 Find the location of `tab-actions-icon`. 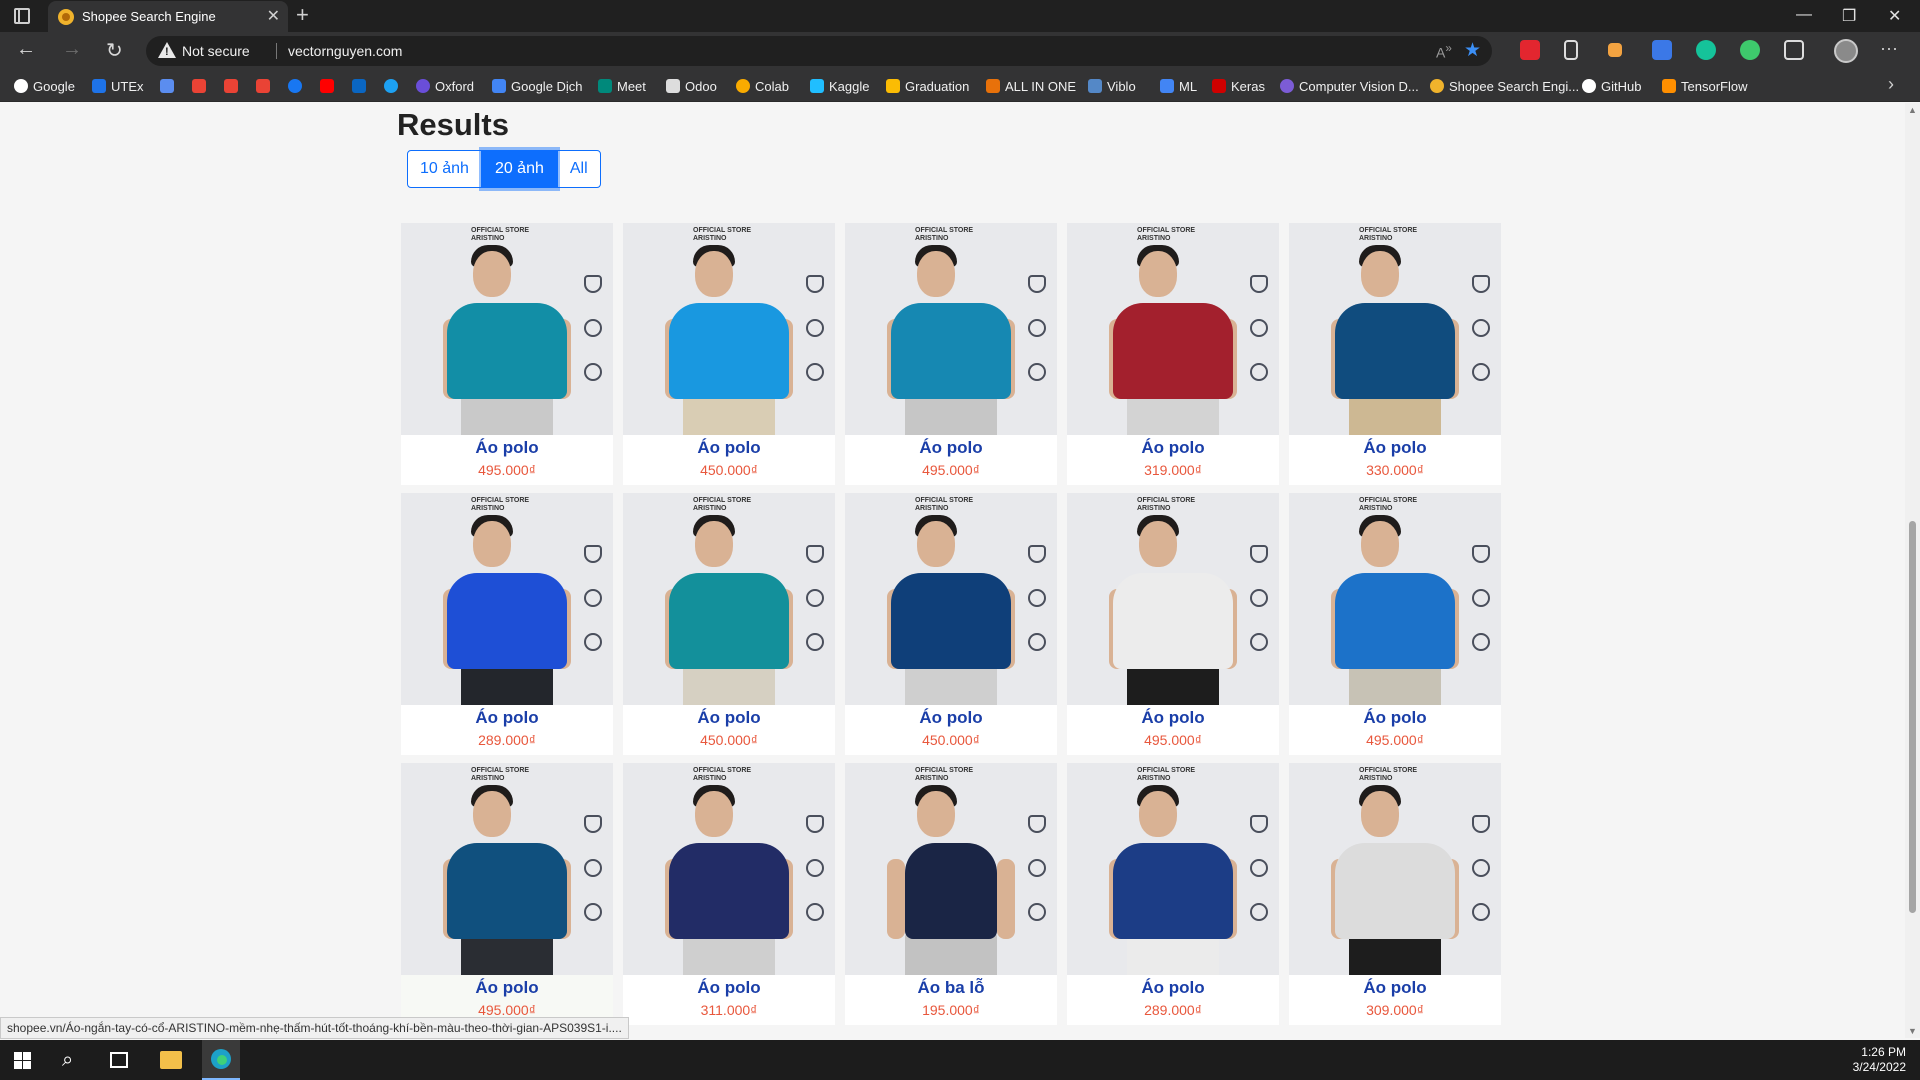

tab-actions-icon is located at coordinates (22, 16).